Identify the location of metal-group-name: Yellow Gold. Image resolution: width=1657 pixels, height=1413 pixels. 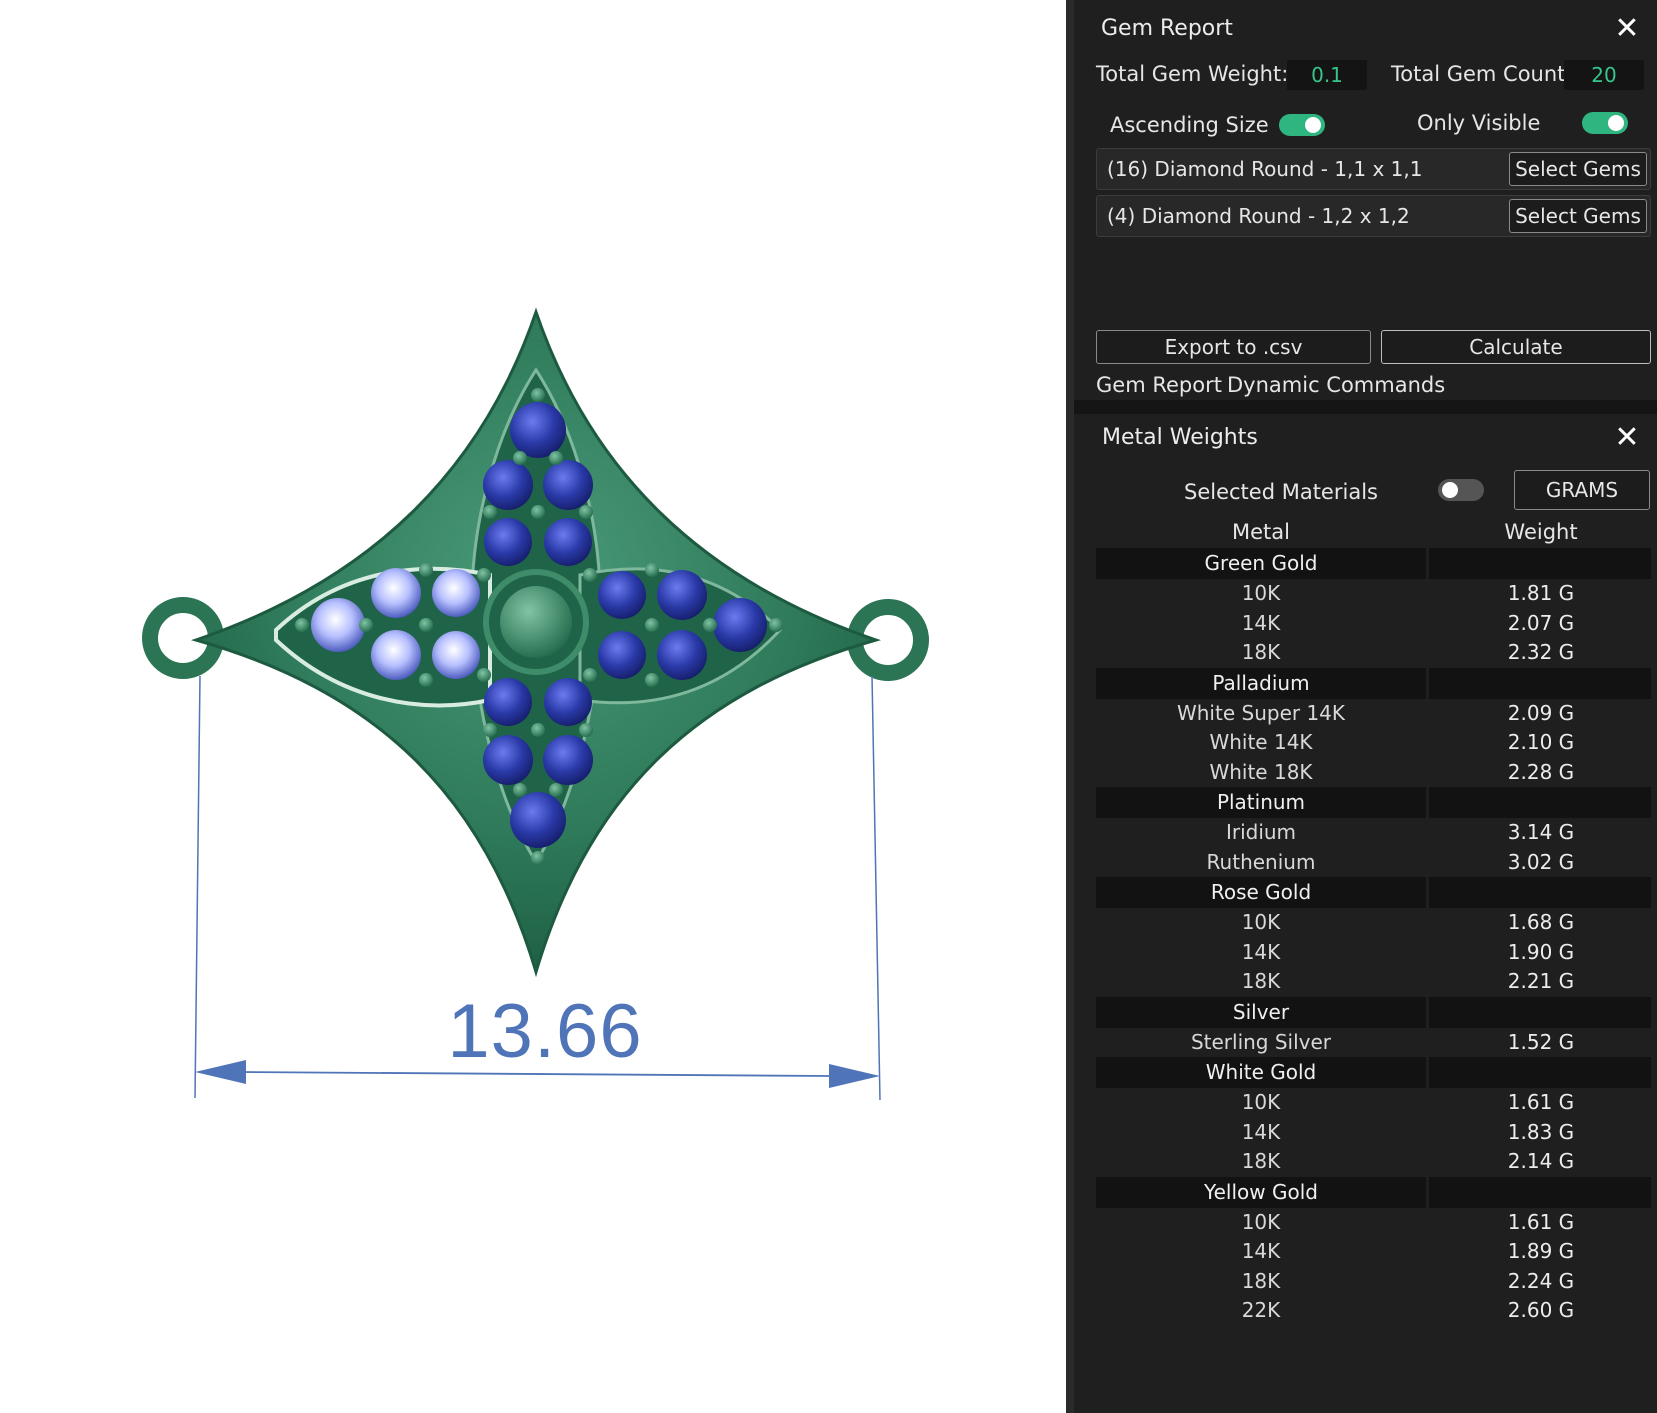
(1261, 1191).